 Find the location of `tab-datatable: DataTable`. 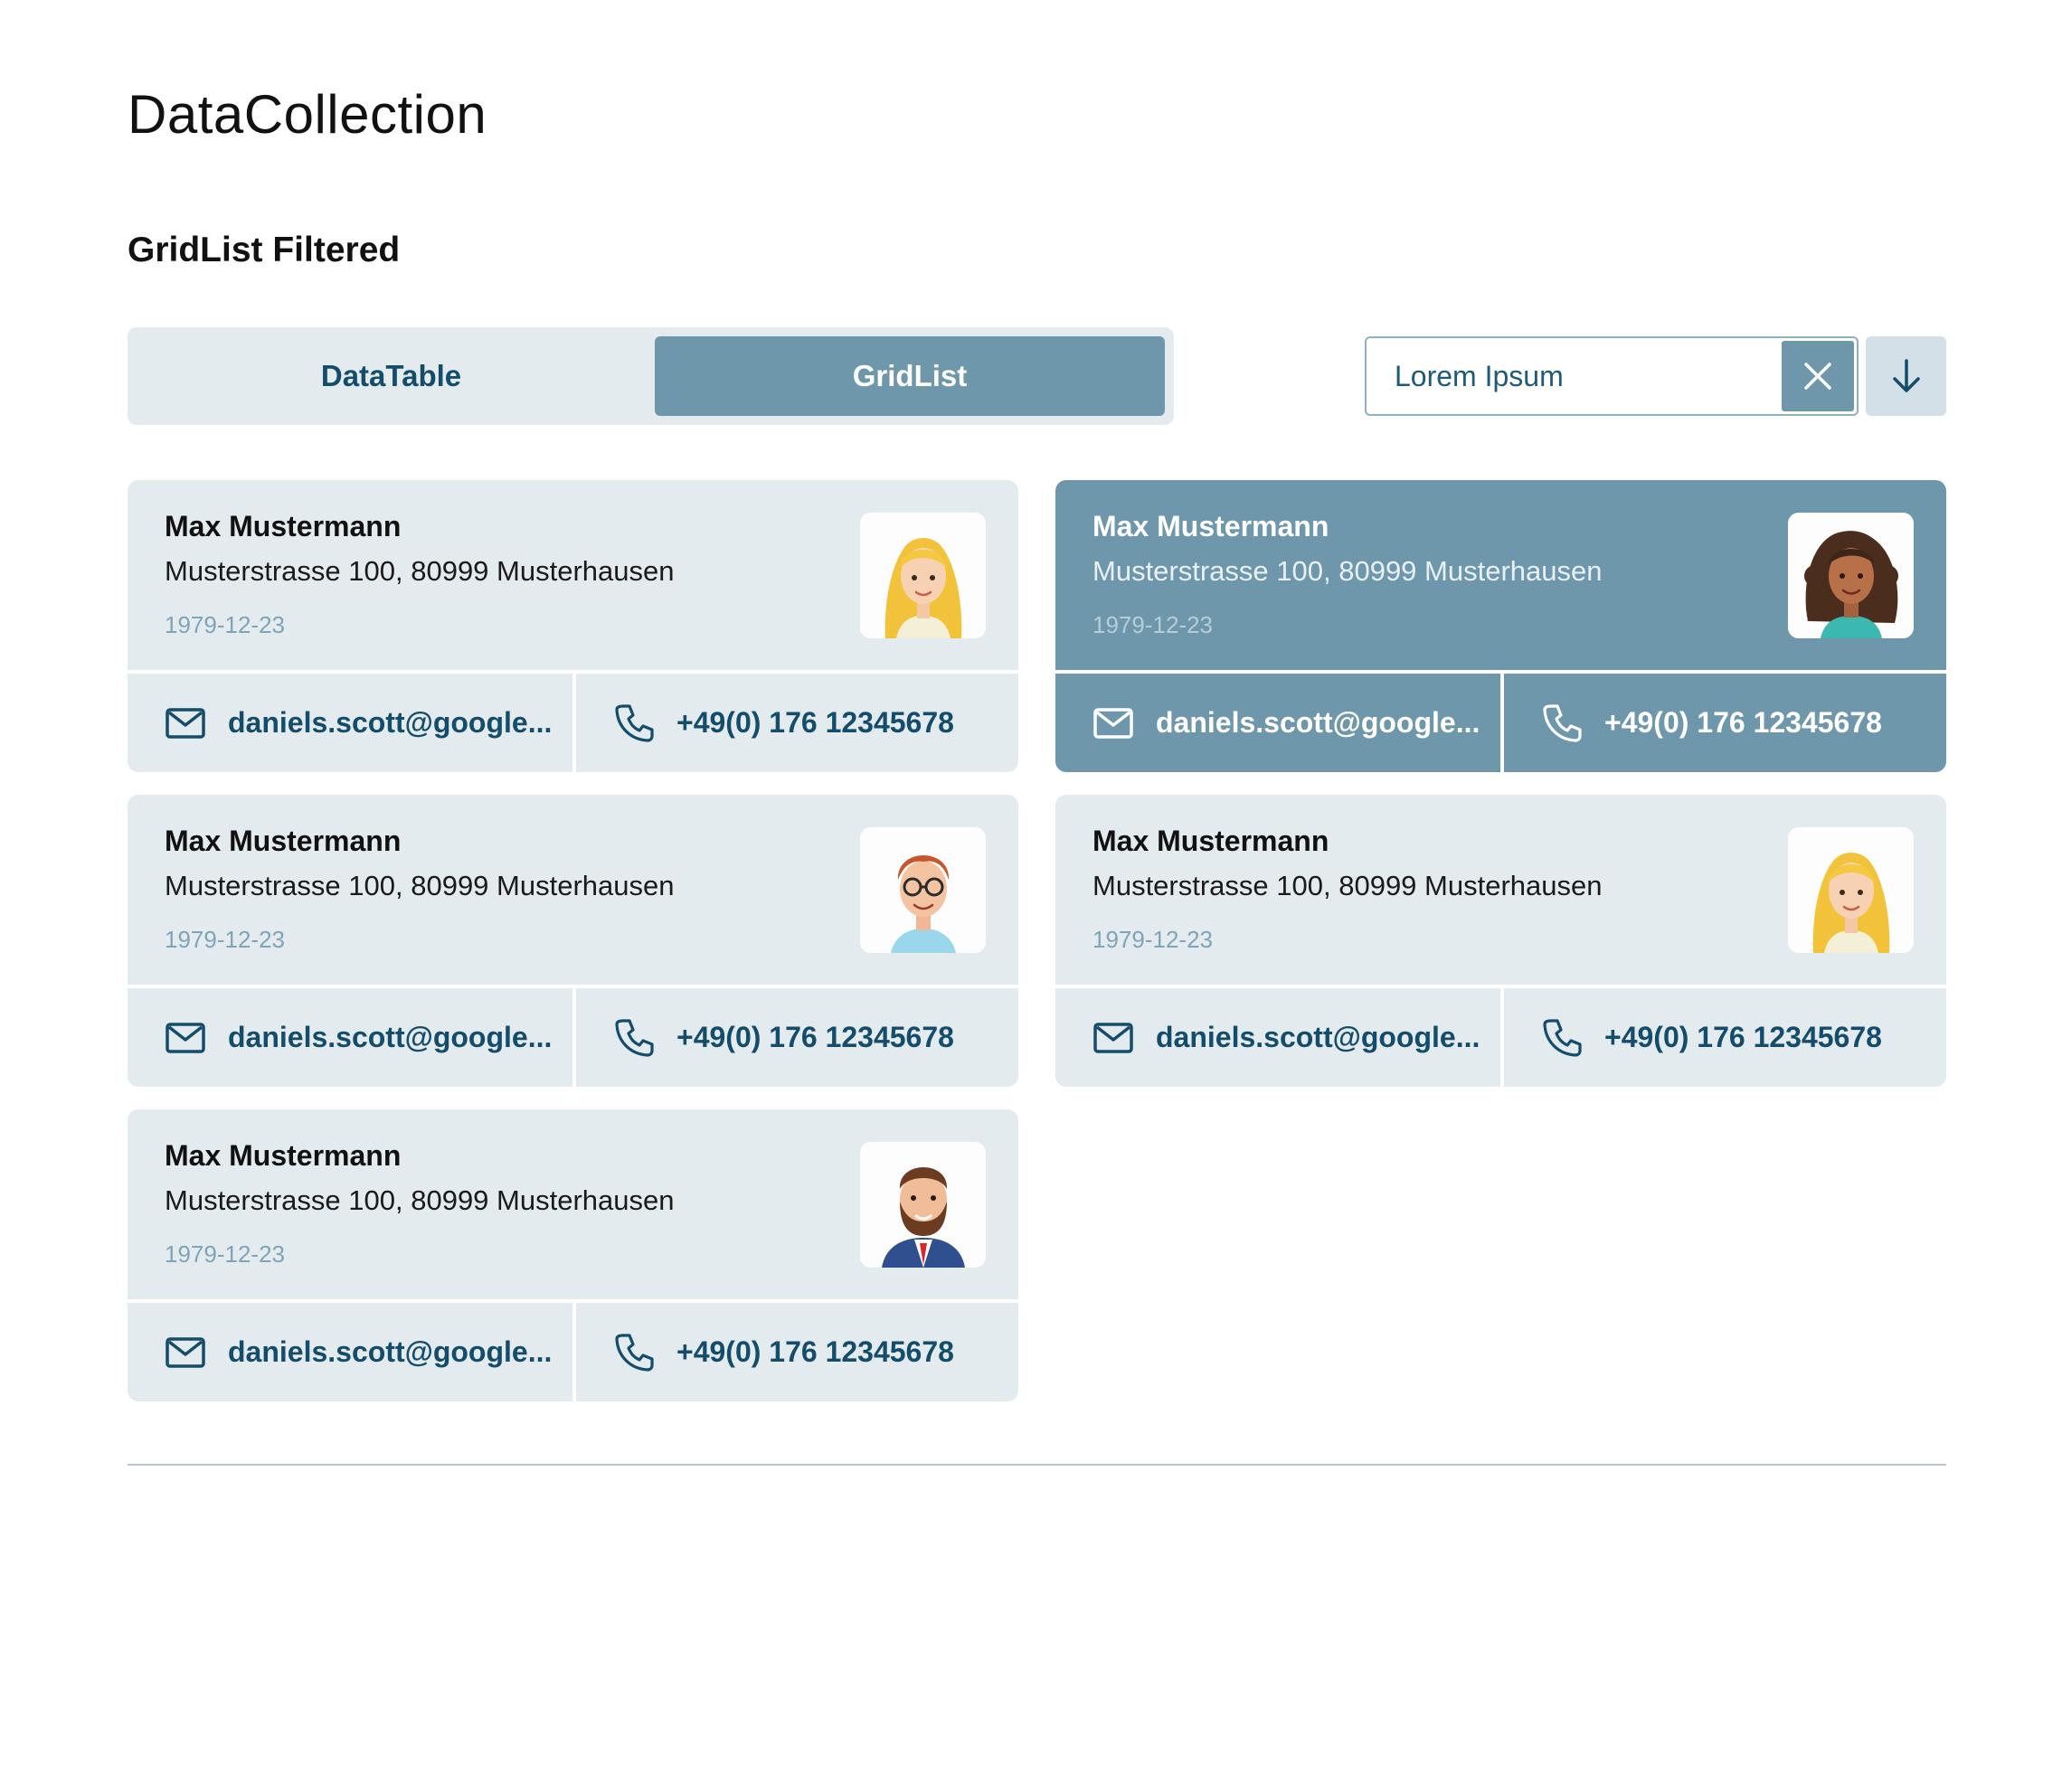

tab-datatable: DataTable is located at coordinates (391, 376).